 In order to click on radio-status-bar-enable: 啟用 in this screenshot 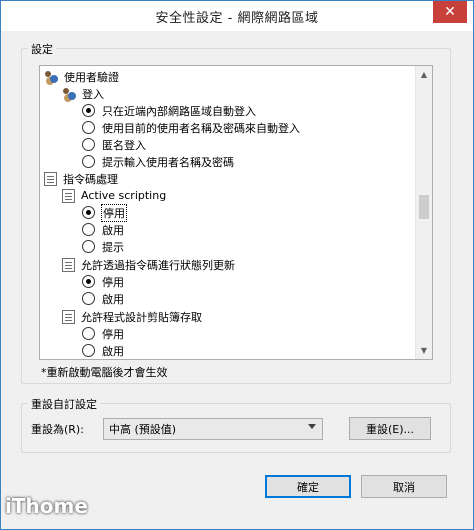, I will do `click(103, 298)`.